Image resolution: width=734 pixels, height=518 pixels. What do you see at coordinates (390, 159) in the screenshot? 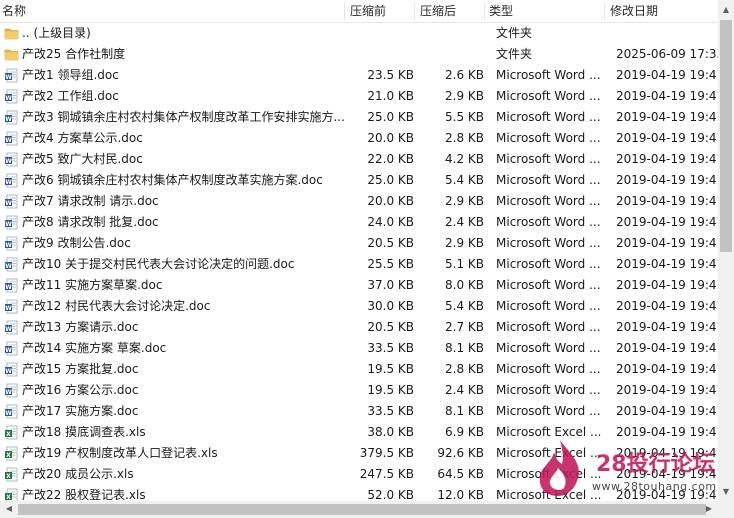
I see `file-compressed-size: 22.0 KB` at bounding box center [390, 159].